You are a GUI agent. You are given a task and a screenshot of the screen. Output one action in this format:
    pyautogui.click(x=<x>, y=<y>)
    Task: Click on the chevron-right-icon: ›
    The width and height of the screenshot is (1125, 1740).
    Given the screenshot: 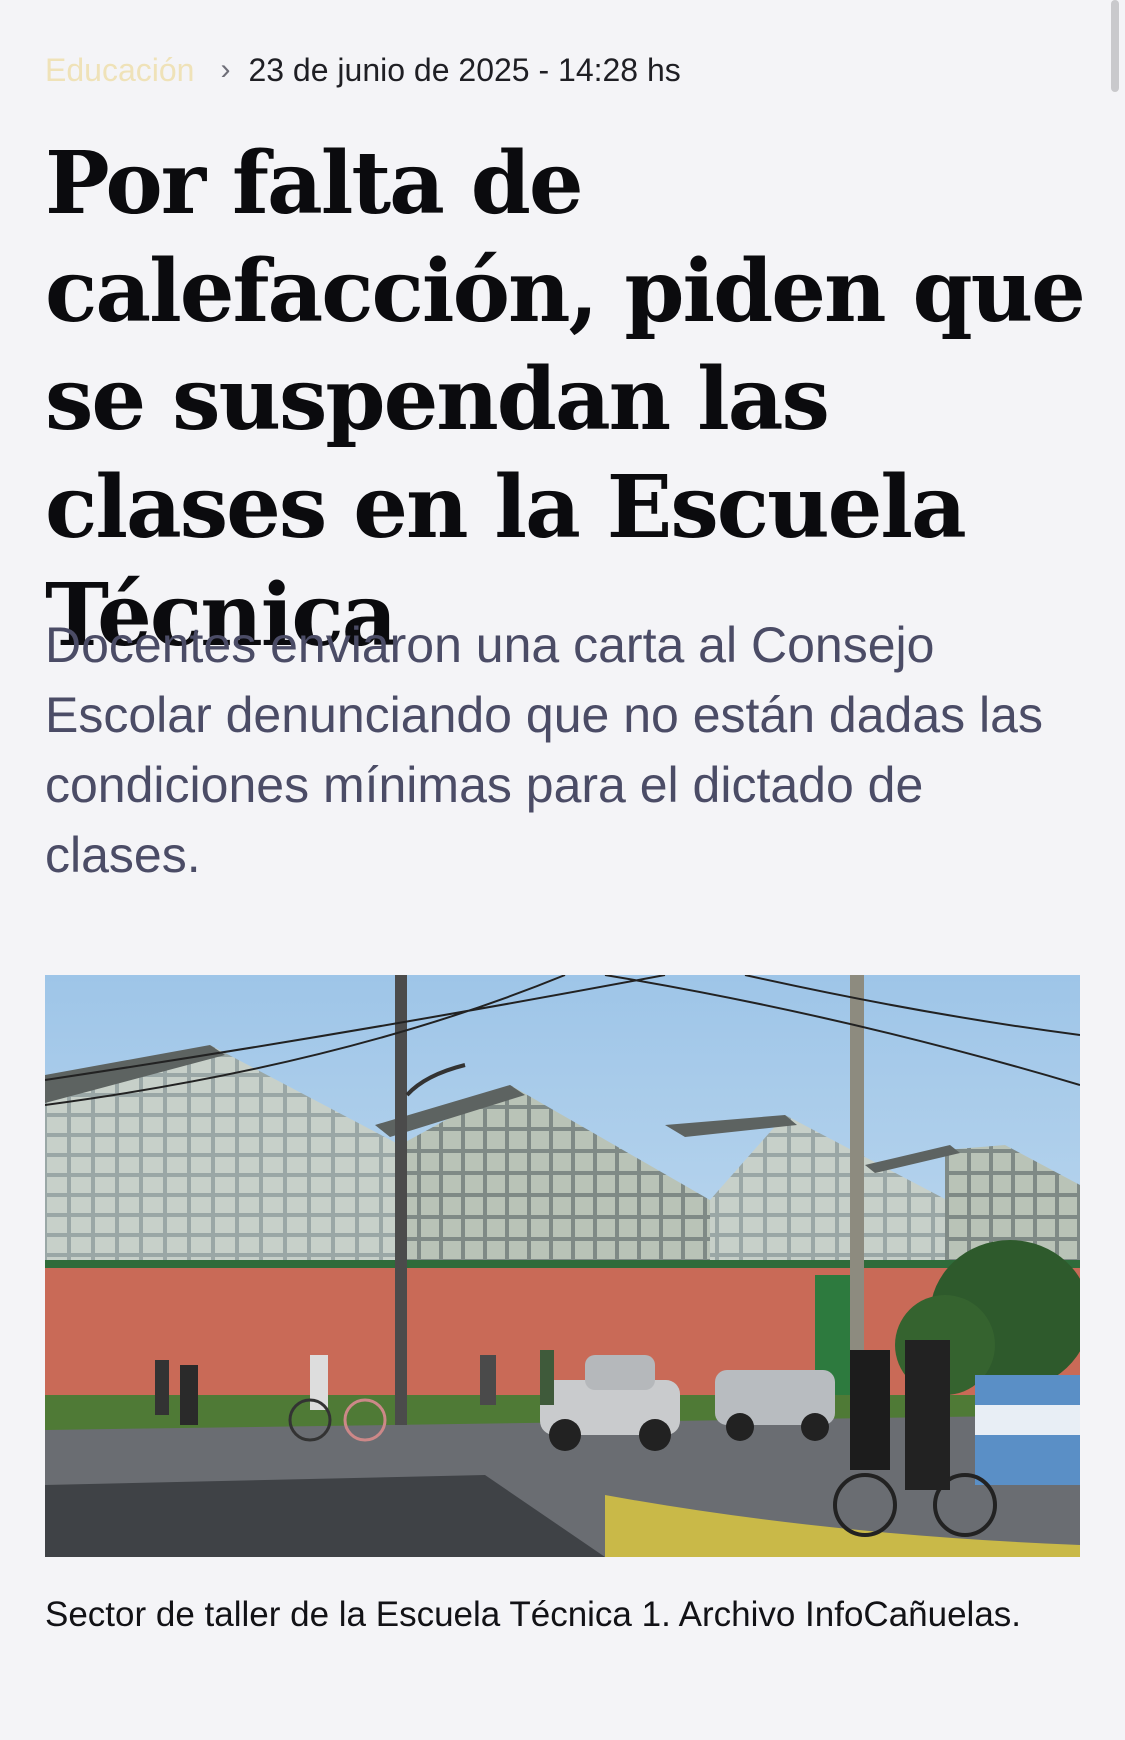 What is the action you would take?
    pyautogui.click(x=225, y=69)
    